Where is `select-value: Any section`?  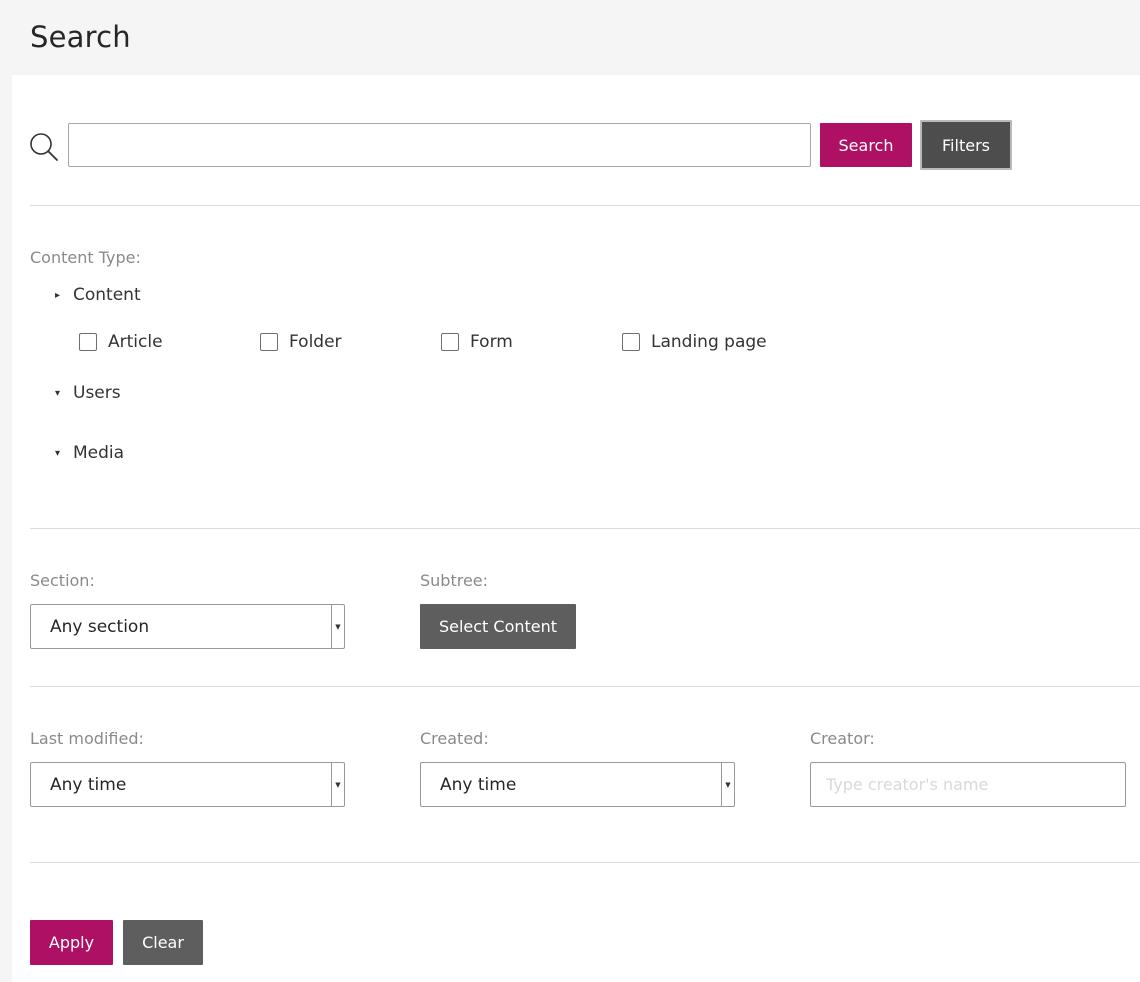
select-value: Any section is located at coordinates (100, 626).